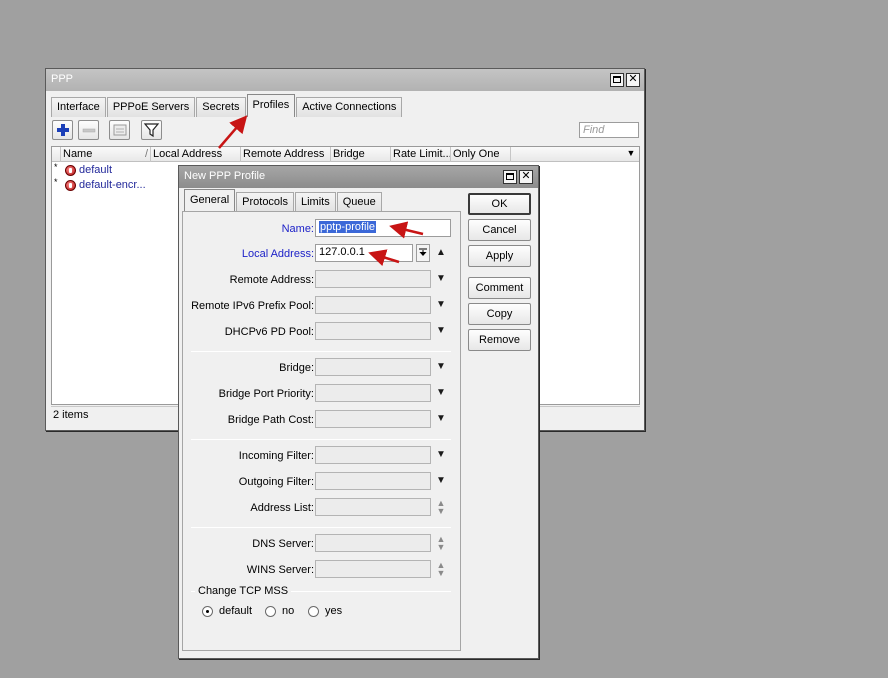 The image size is (888, 678). I want to click on comment-button, so click(119, 130).